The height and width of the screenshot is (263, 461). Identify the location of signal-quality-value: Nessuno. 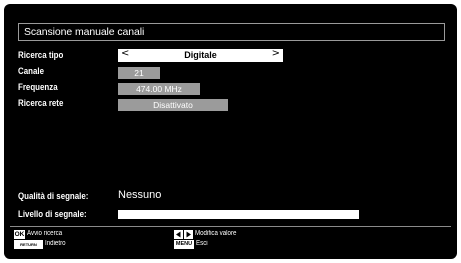
(140, 195).